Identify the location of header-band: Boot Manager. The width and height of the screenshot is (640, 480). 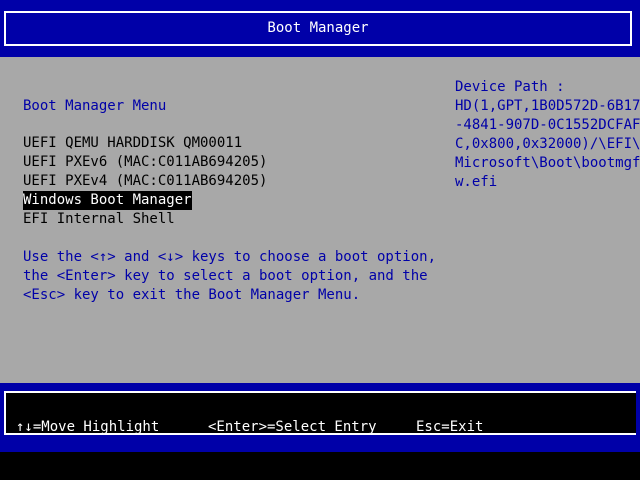
(320, 28).